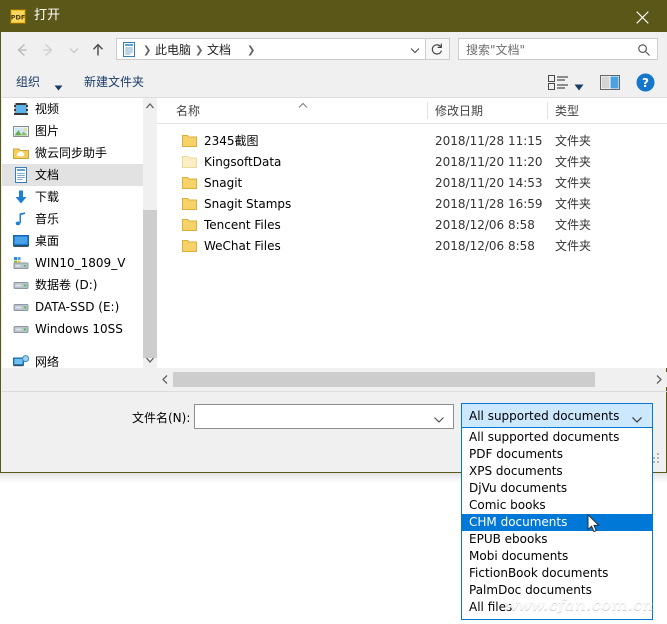 The width and height of the screenshot is (667, 624). I want to click on search-placeholder: 搜索"文档", so click(496, 50).